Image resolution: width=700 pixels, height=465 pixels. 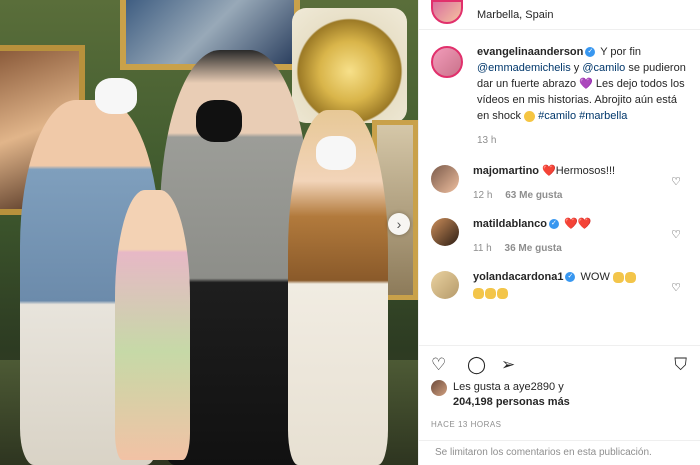 I want to click on post-timestamp: HACE 13 HORAS, so click(x=466, y=424).